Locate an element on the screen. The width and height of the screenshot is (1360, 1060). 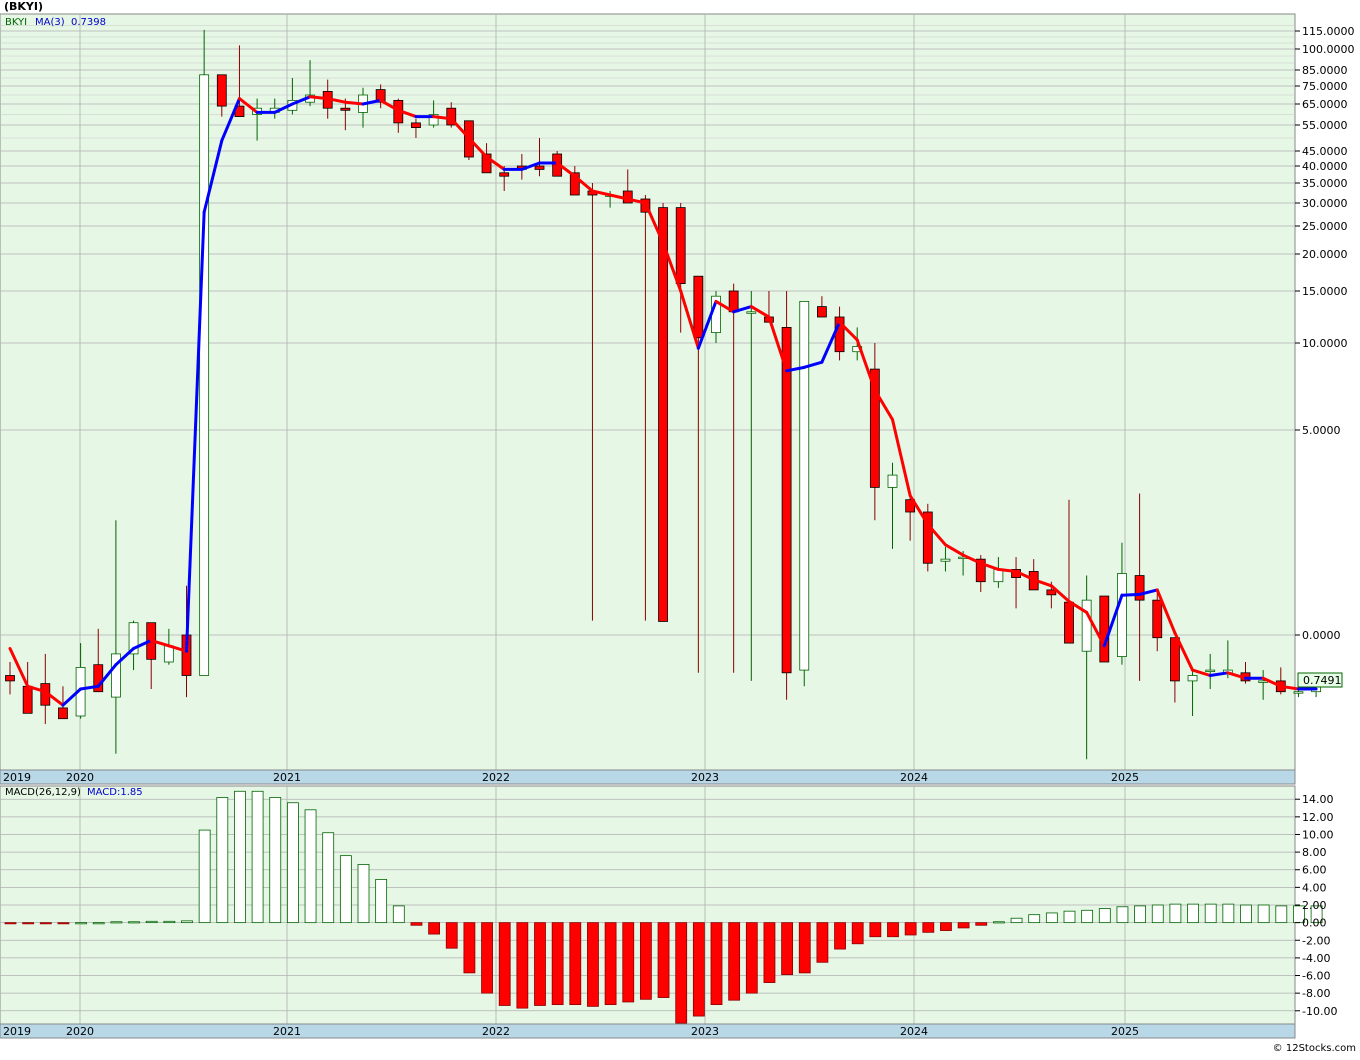
price-tick-label: 30.0000 is located at coordinates (1325, 203).